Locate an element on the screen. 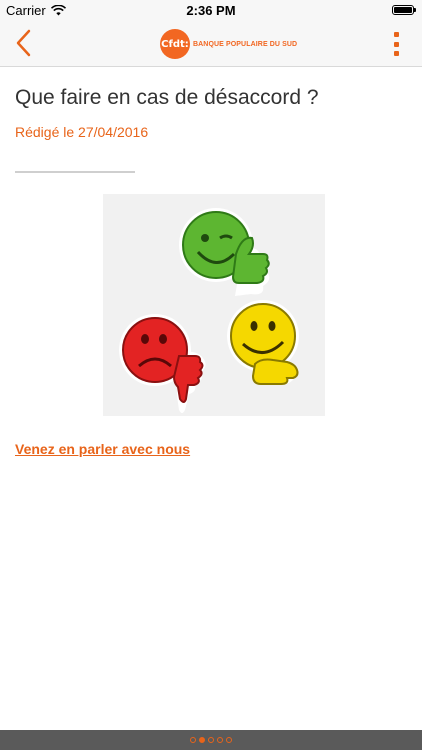 The width and height of the screenshot is (422, 750). status-time: 2:36 PM is located at coordinates (211, 10).